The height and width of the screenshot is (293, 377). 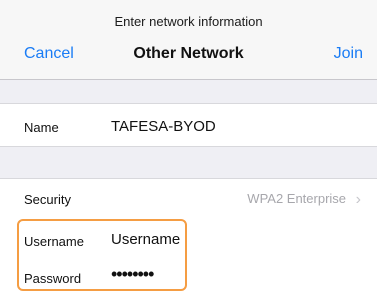 What do you see at coordinates (41, 127) in the screenshot?
I see `name-label: Name` at bounding box center [41, 127].